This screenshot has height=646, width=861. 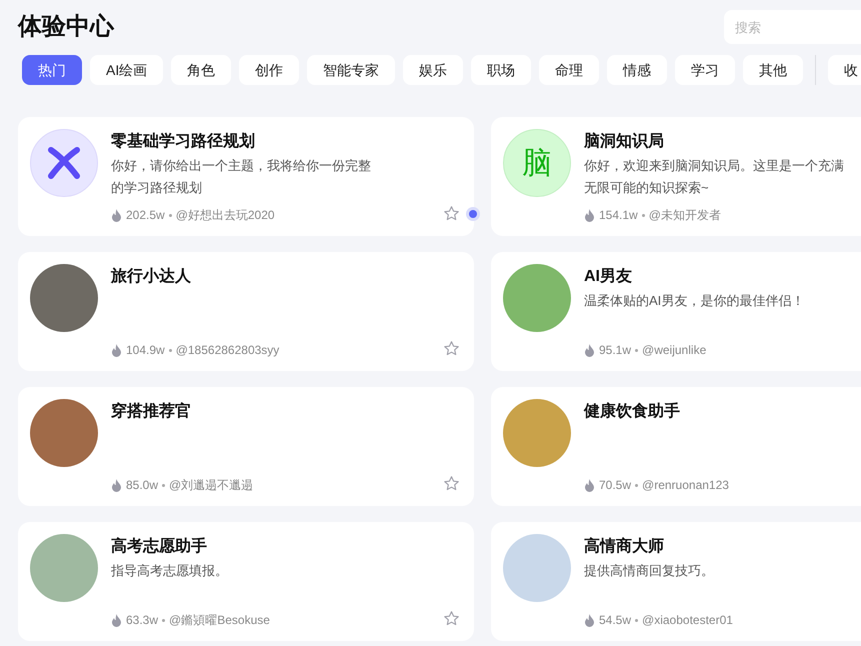 I want to click on author-name: @刘邋遢不邋遢, so click(x=211, y=485).